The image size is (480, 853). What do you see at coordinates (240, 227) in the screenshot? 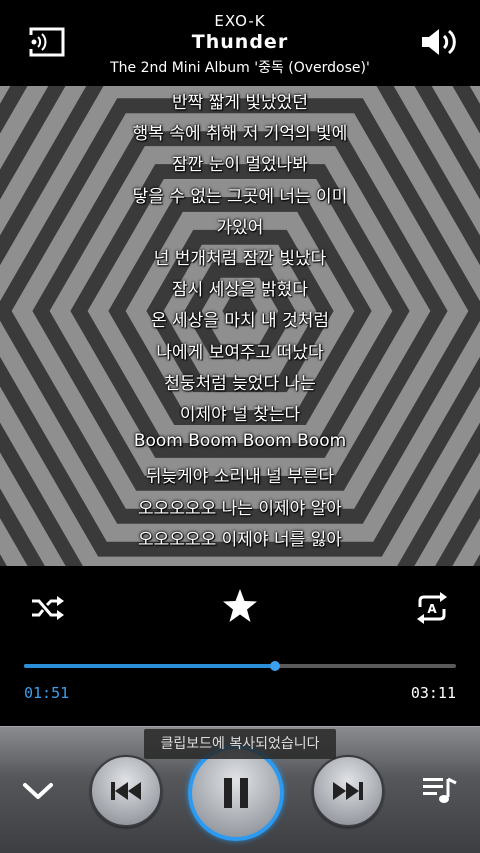
I see `lyric-line: 가있어` at bounding box center [240, 227].